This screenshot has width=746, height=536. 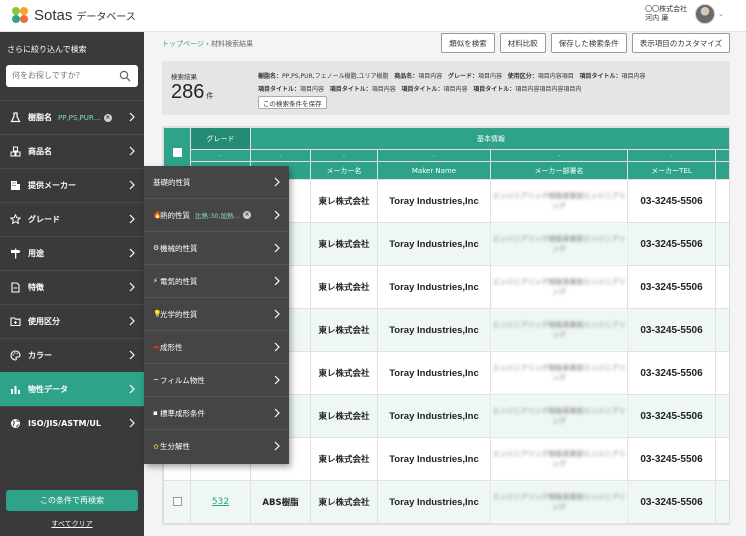 I want to click on re-search-button: この条件で再検索, so click(x=72, y=500).